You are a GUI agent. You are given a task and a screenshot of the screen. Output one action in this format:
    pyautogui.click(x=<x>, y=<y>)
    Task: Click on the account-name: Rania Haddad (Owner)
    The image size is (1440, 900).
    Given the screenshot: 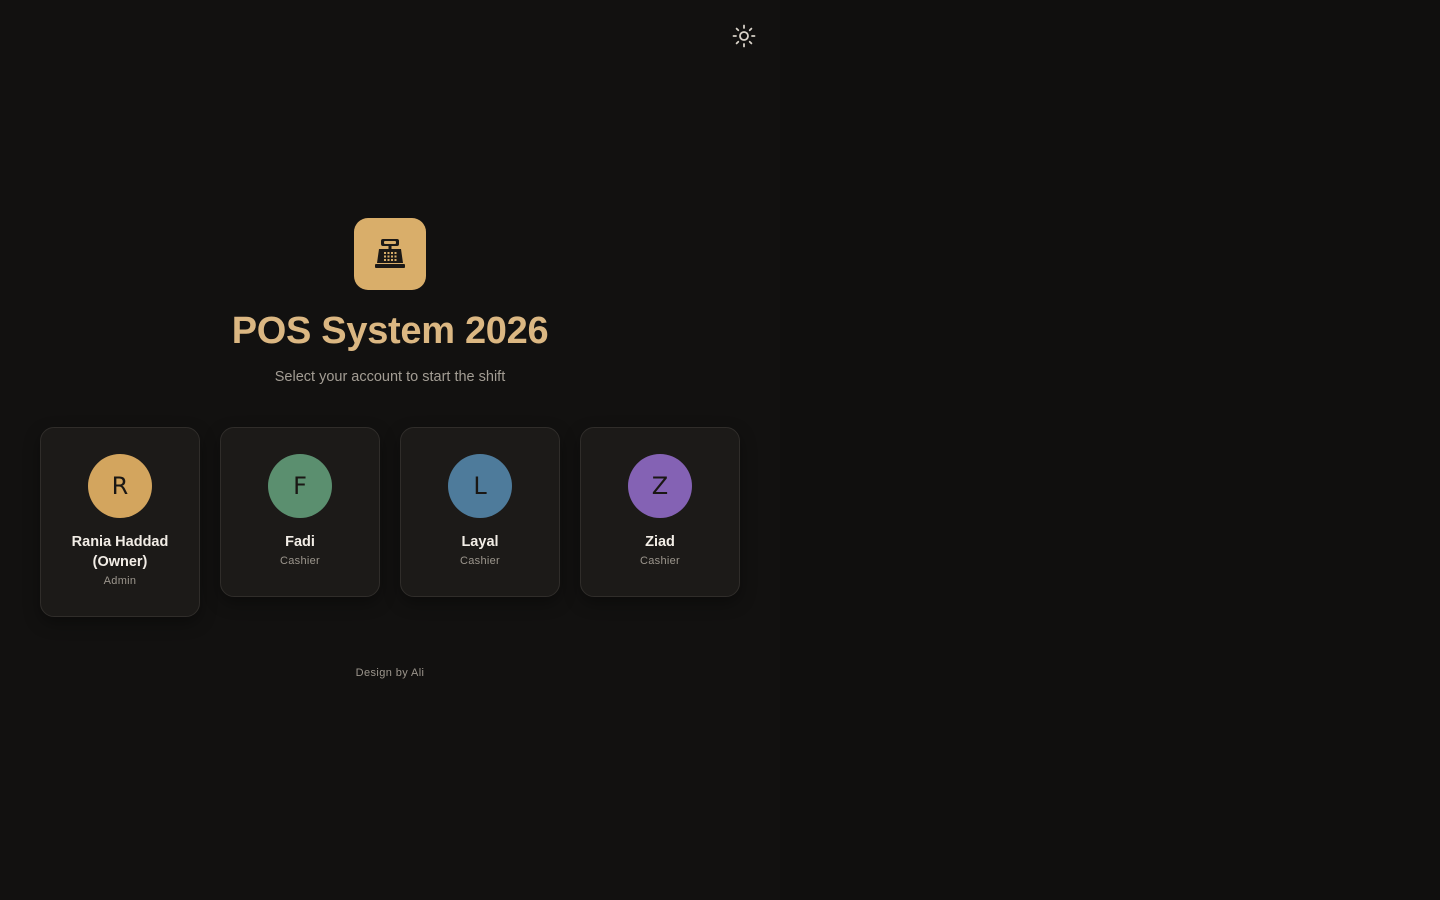 What is the action you would take?
    pyautogui.click(x=120, y=552)
    